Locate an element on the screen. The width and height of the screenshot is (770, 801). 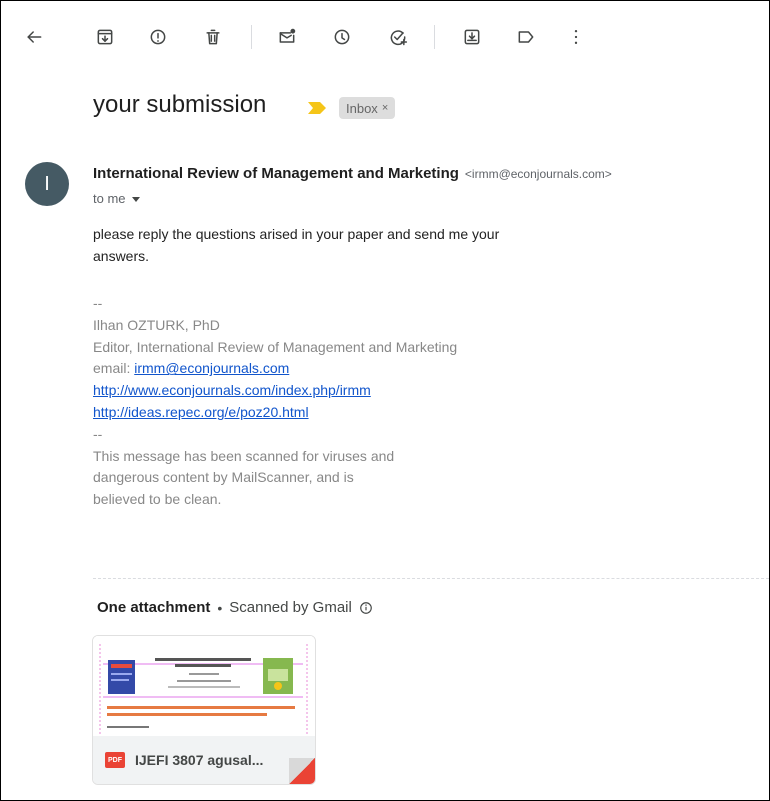
snooze-icon is located at coordinates (342, 37).